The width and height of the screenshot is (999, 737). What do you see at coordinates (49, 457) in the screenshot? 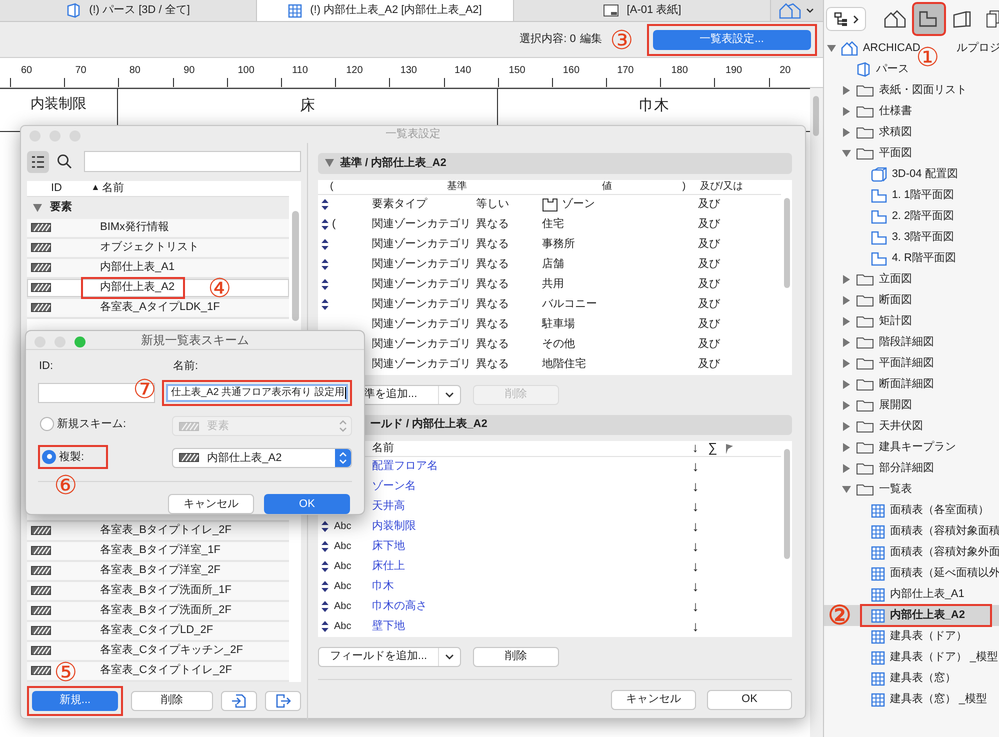
I see `radio-button` at bounding box center [49, 457].